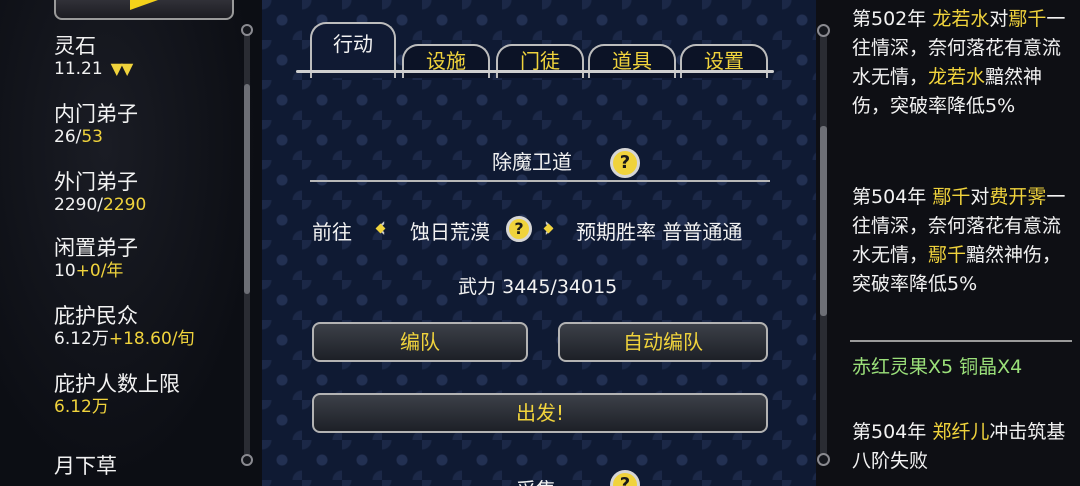 Image resolution: width=1080 pixels, height=486 pixels. I want to click on power-label: 武力, so click(477, 287).